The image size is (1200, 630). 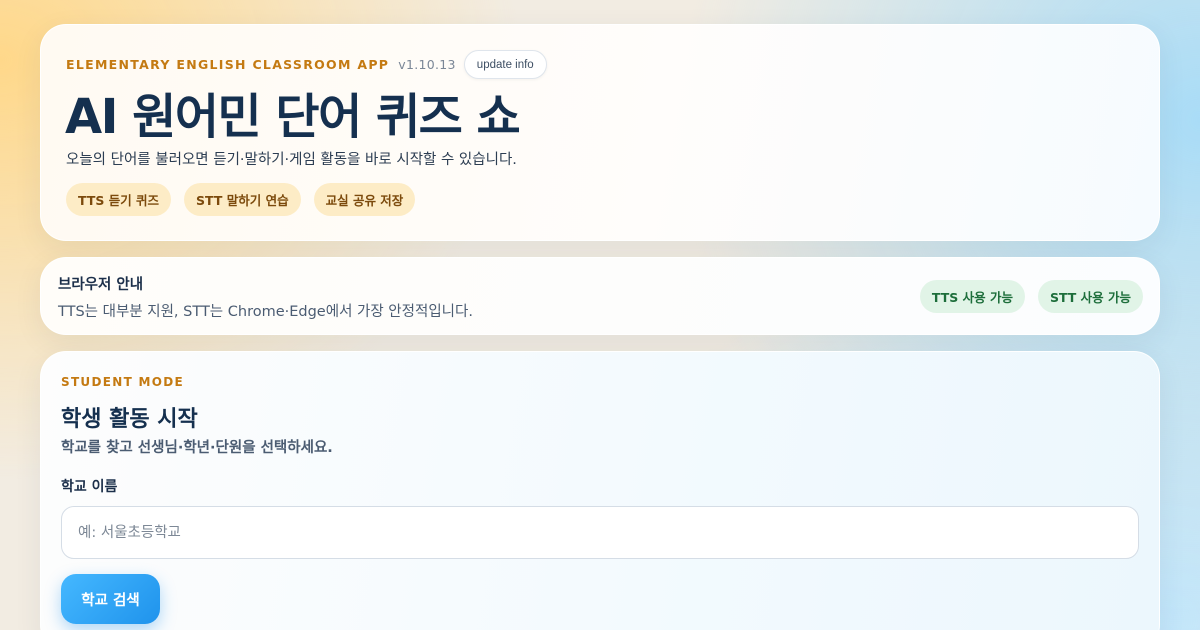 What do you see at coordinates (972, 296) in the screenshot?
I see `tts-status-badge: TTS 사용 가능` at bounding box center [972, 296].